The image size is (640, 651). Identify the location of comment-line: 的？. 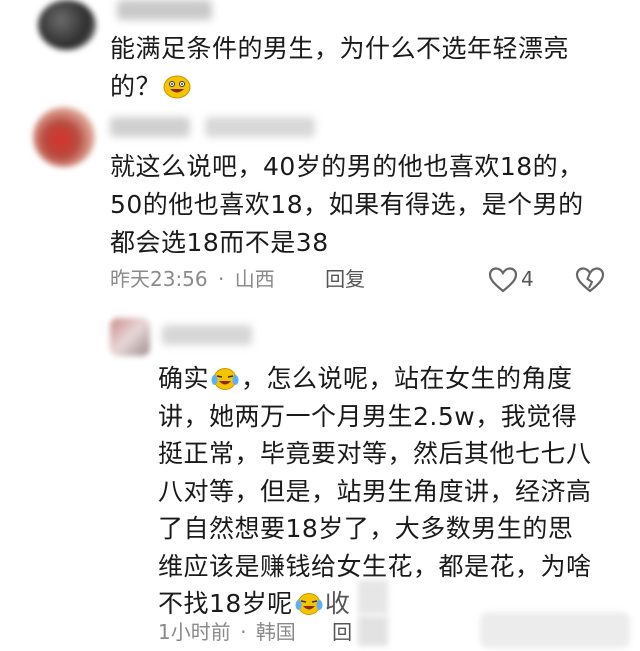
(370, 87).